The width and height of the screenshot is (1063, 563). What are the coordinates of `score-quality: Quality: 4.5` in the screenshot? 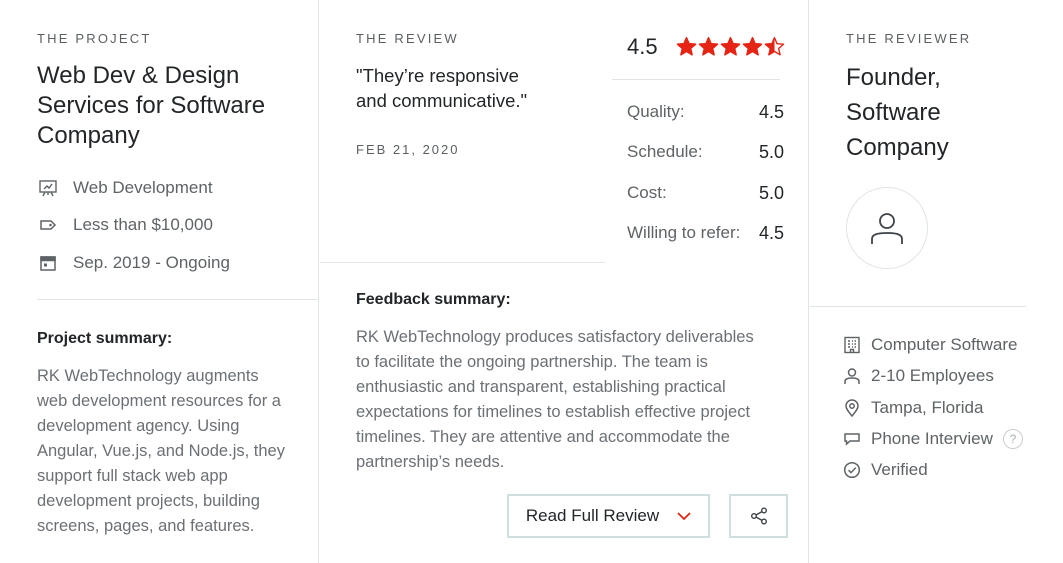 It's located at (705, 112).